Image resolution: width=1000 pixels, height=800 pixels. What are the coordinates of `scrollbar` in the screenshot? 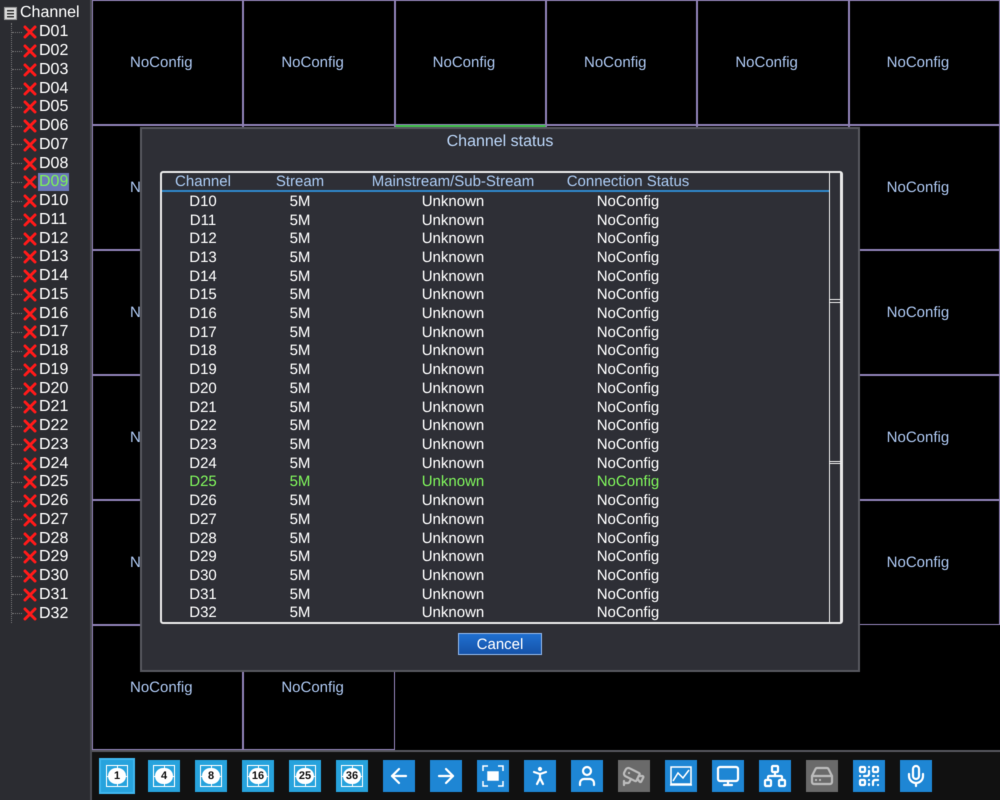 It's located at (835, 397).